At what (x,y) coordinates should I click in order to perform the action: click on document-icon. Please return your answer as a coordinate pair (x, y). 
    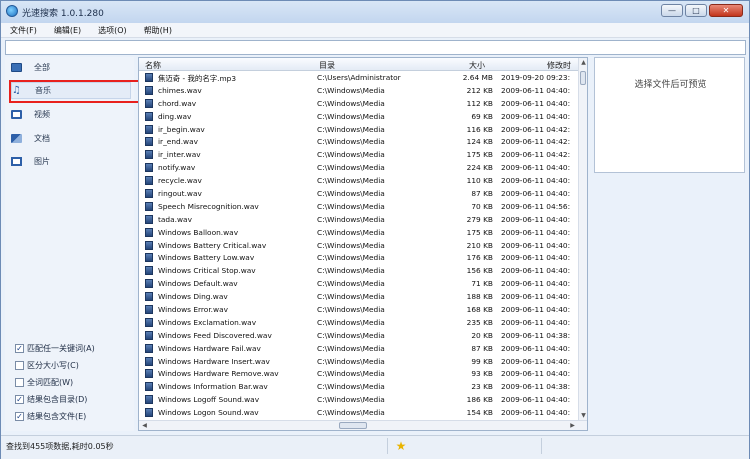
    Looking at the image, I should click on (16, 138).